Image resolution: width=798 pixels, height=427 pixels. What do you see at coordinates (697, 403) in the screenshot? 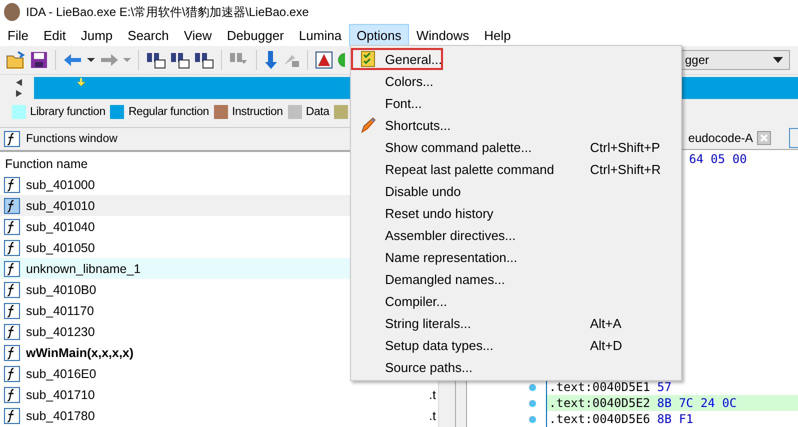
I see `hex-bytes: 8B 7C 24 0C` at bounding box center [697, 403].